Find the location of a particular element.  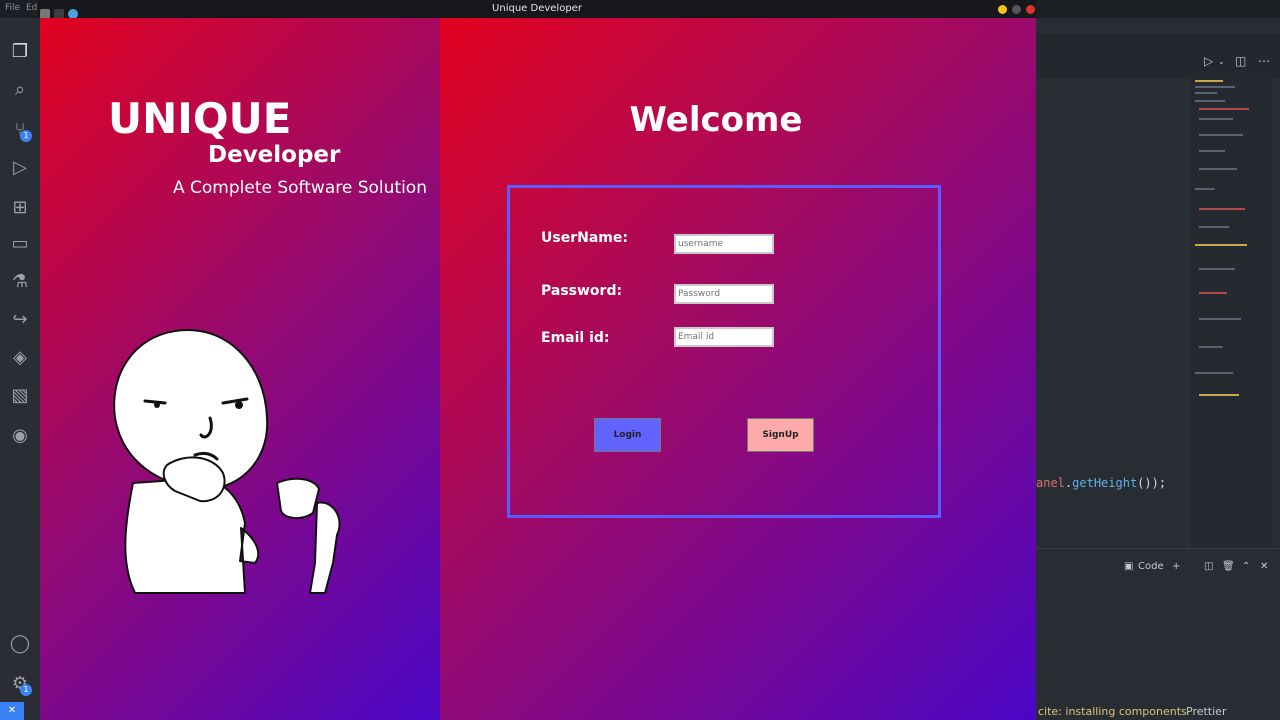

password-input is located at coordinates (724, 294).